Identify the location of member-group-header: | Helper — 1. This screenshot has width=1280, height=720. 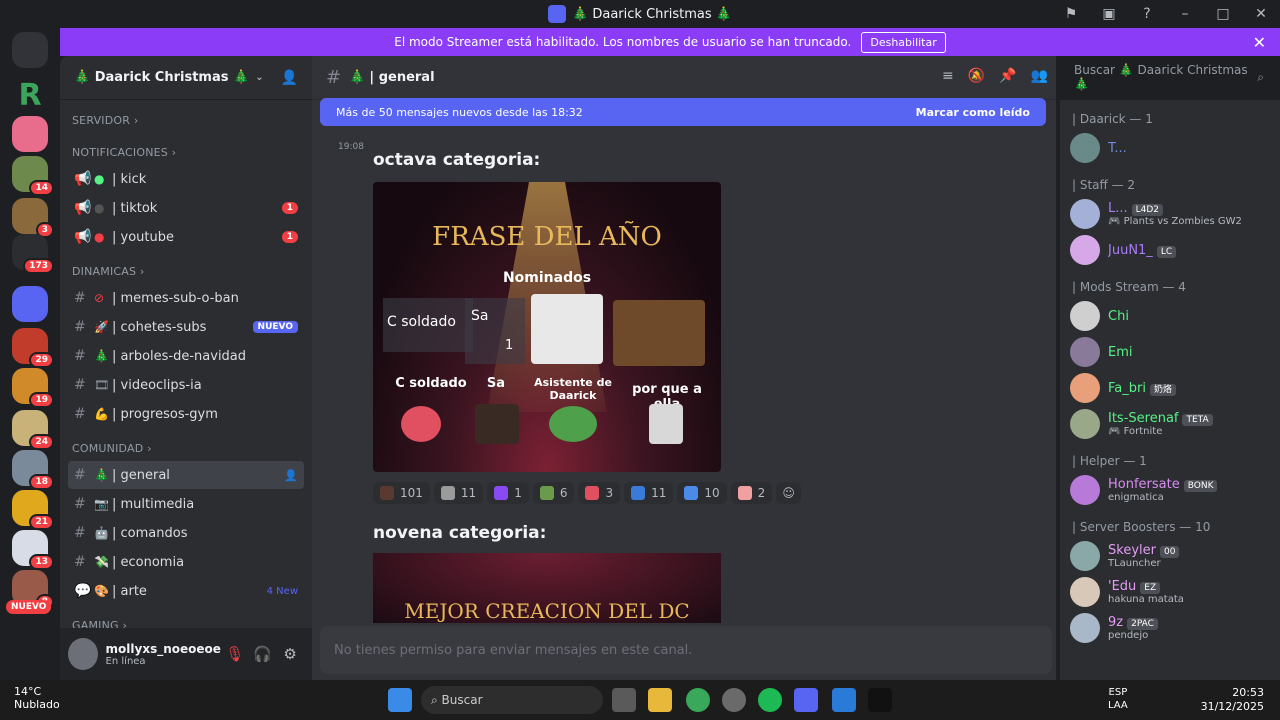
(1109, 461).